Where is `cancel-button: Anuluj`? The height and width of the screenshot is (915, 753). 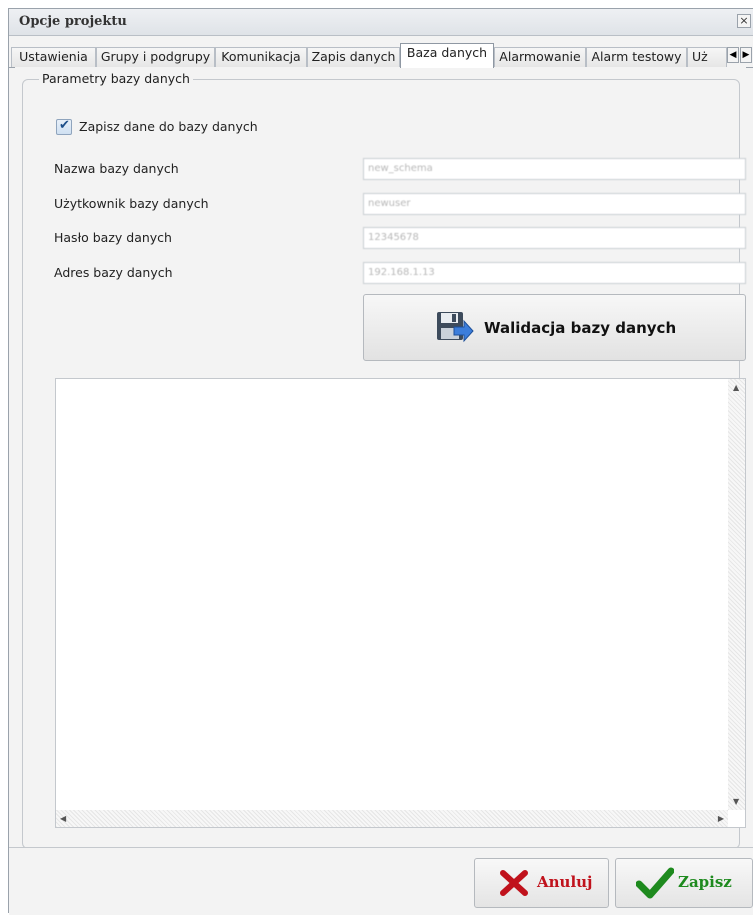 cancel-button: Anuluj is located at coordinates (541, 883).